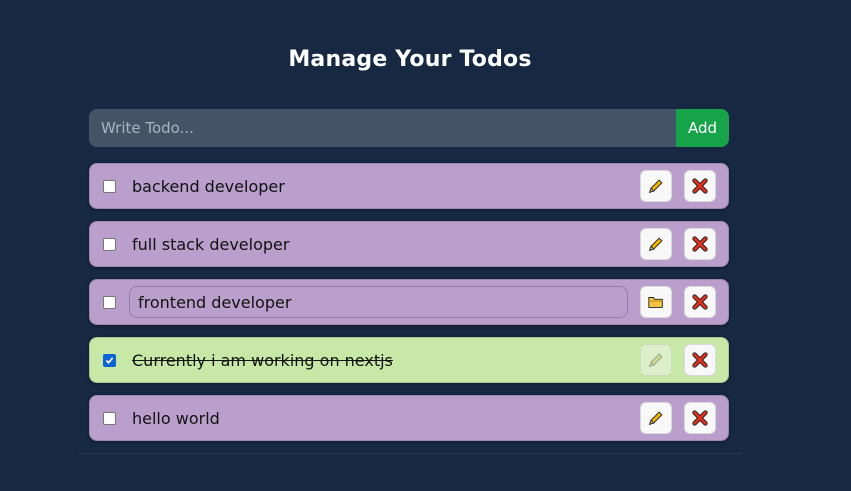  Describe the element at coordinates (211, 244) in the screenshot. I see `todo-text: full stack developer` at that location.